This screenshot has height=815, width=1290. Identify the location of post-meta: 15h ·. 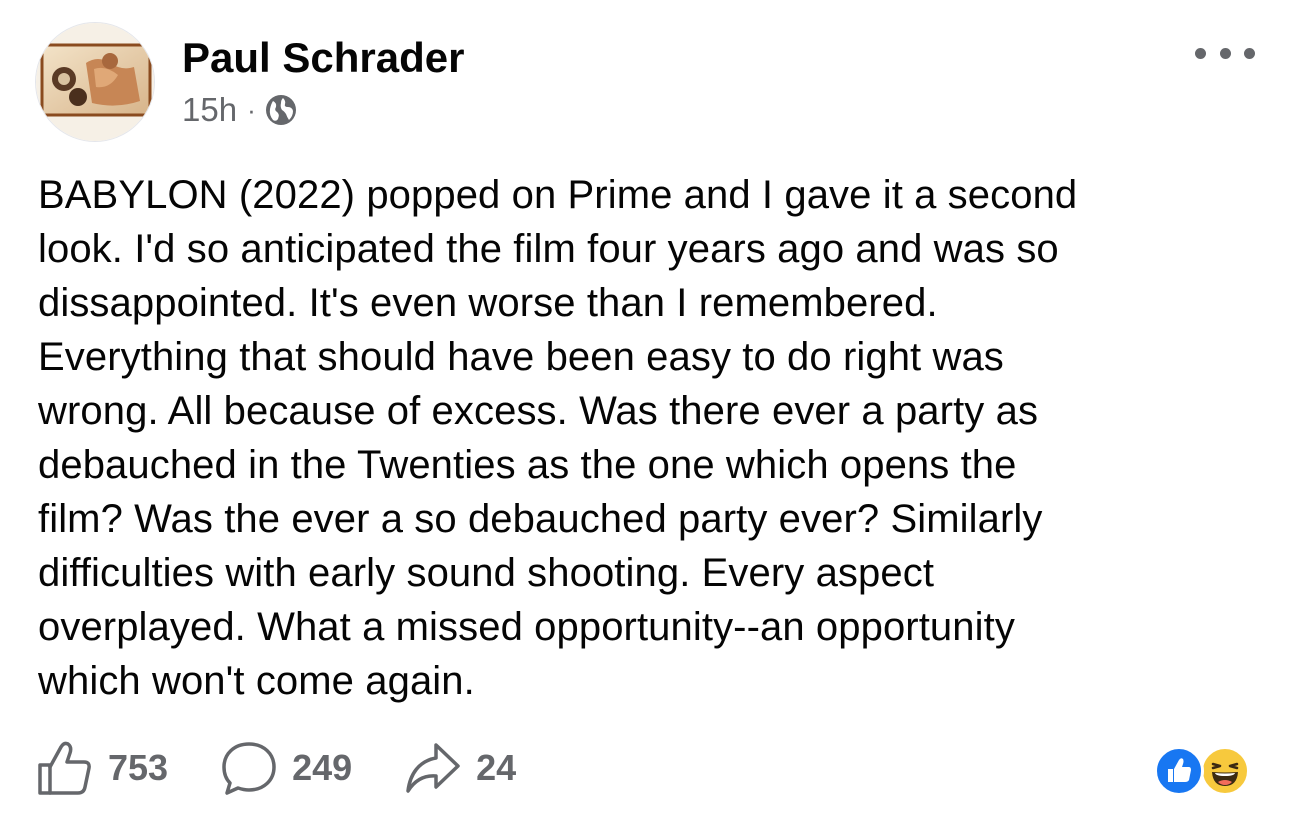
(240, 110).